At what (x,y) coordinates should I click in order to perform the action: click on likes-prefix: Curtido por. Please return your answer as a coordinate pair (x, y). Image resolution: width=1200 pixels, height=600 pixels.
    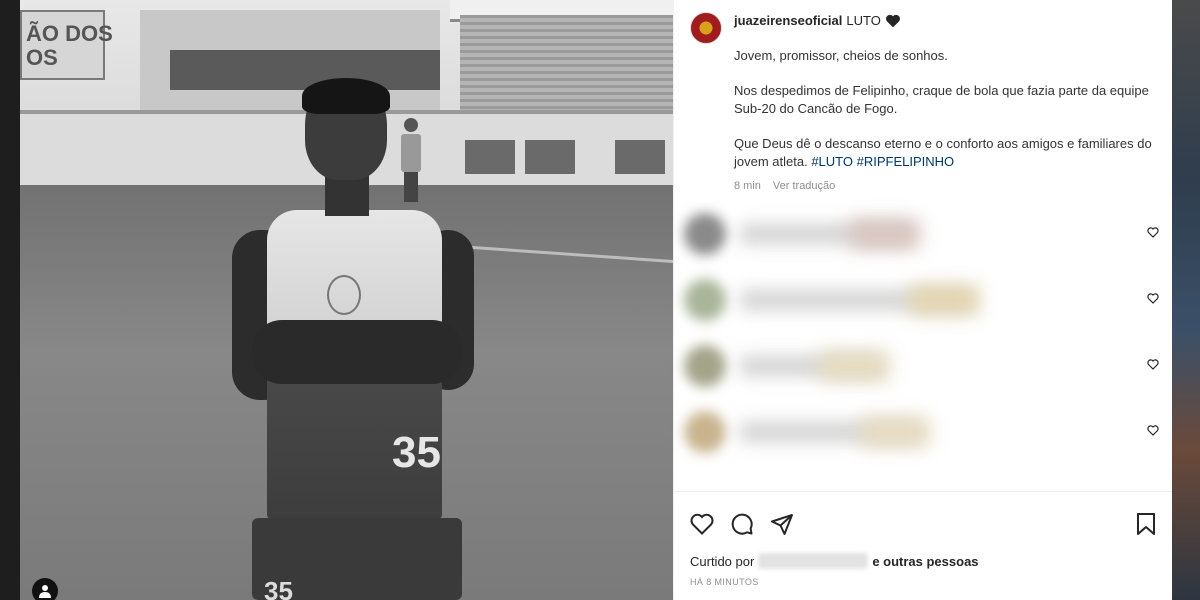
    Looking at the image, I should click on (722, 561).